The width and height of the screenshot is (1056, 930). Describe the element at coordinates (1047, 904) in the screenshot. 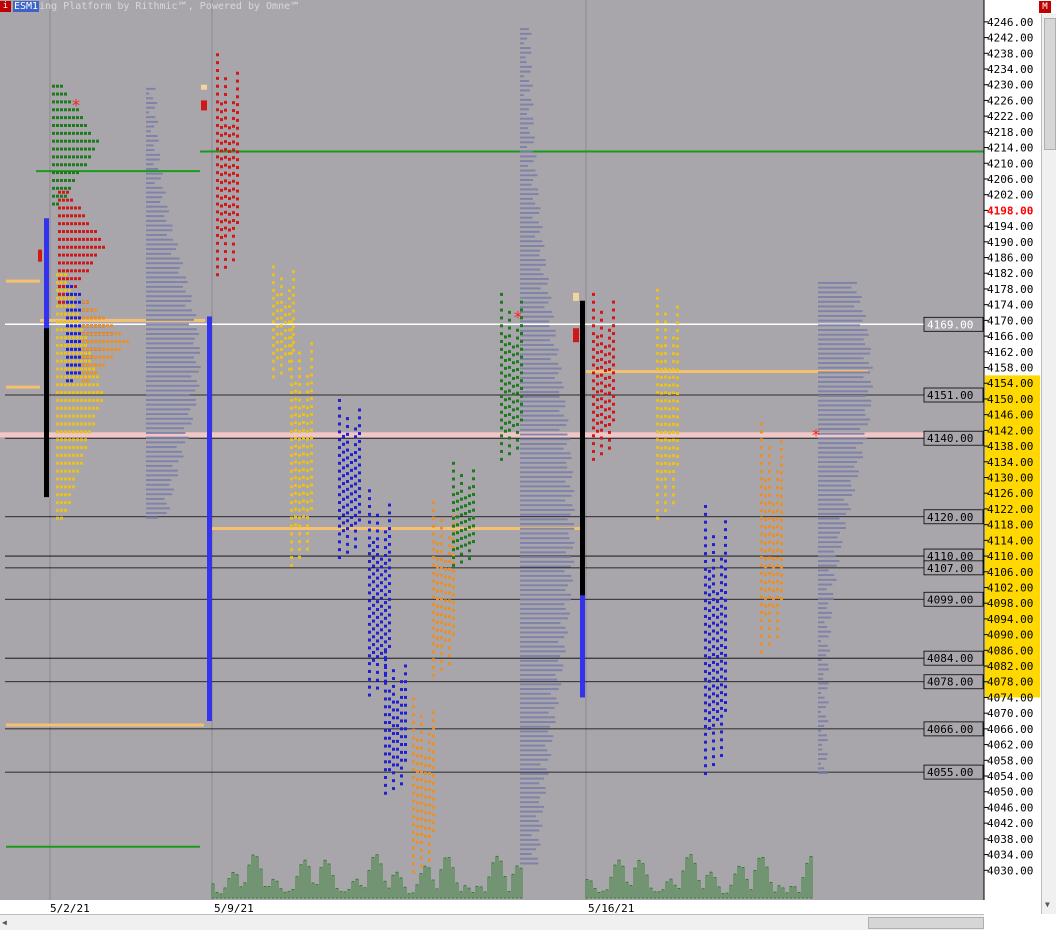

I see `scroll-down-icon: ▼` at that location.